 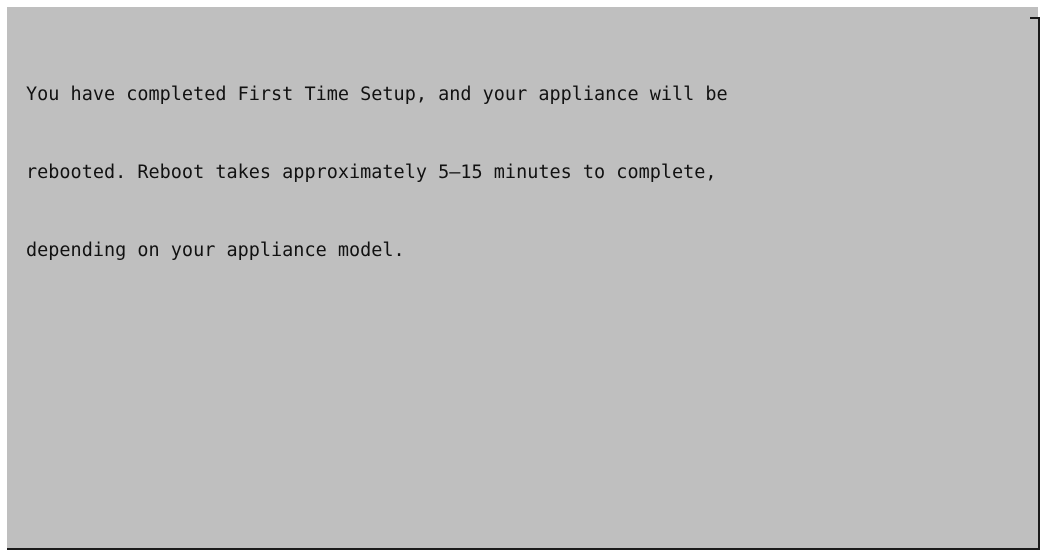 What do you see at coordinates (523, 549) in the screenshot?
I see `console-frame-bottom-border` at bounding box center [523, 549].